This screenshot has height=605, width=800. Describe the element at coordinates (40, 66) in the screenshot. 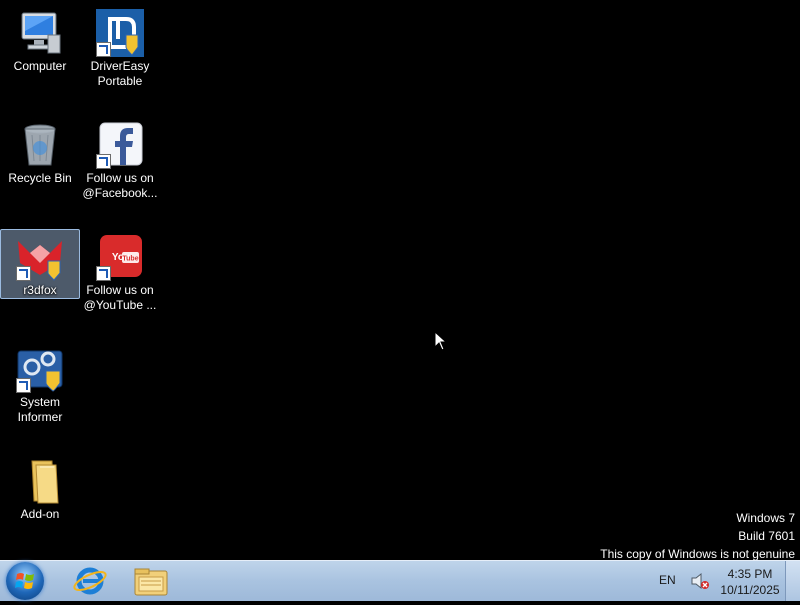

I see `desktop-icon-label: Computer` at that location.